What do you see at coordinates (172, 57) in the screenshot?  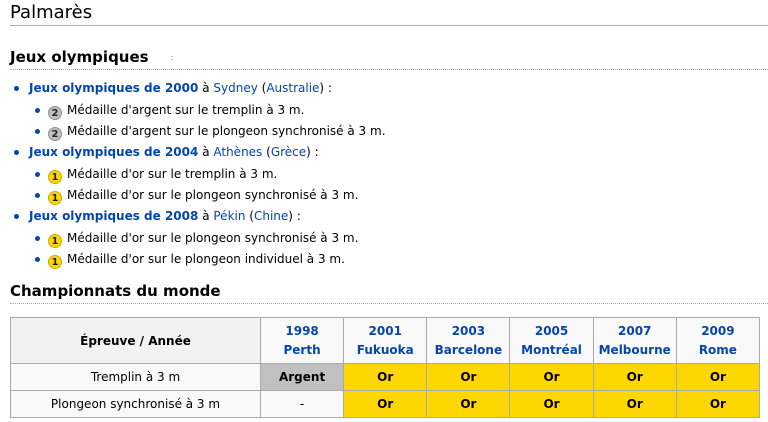 I see `anchor-mark: :` at bounding box center [172, 57].